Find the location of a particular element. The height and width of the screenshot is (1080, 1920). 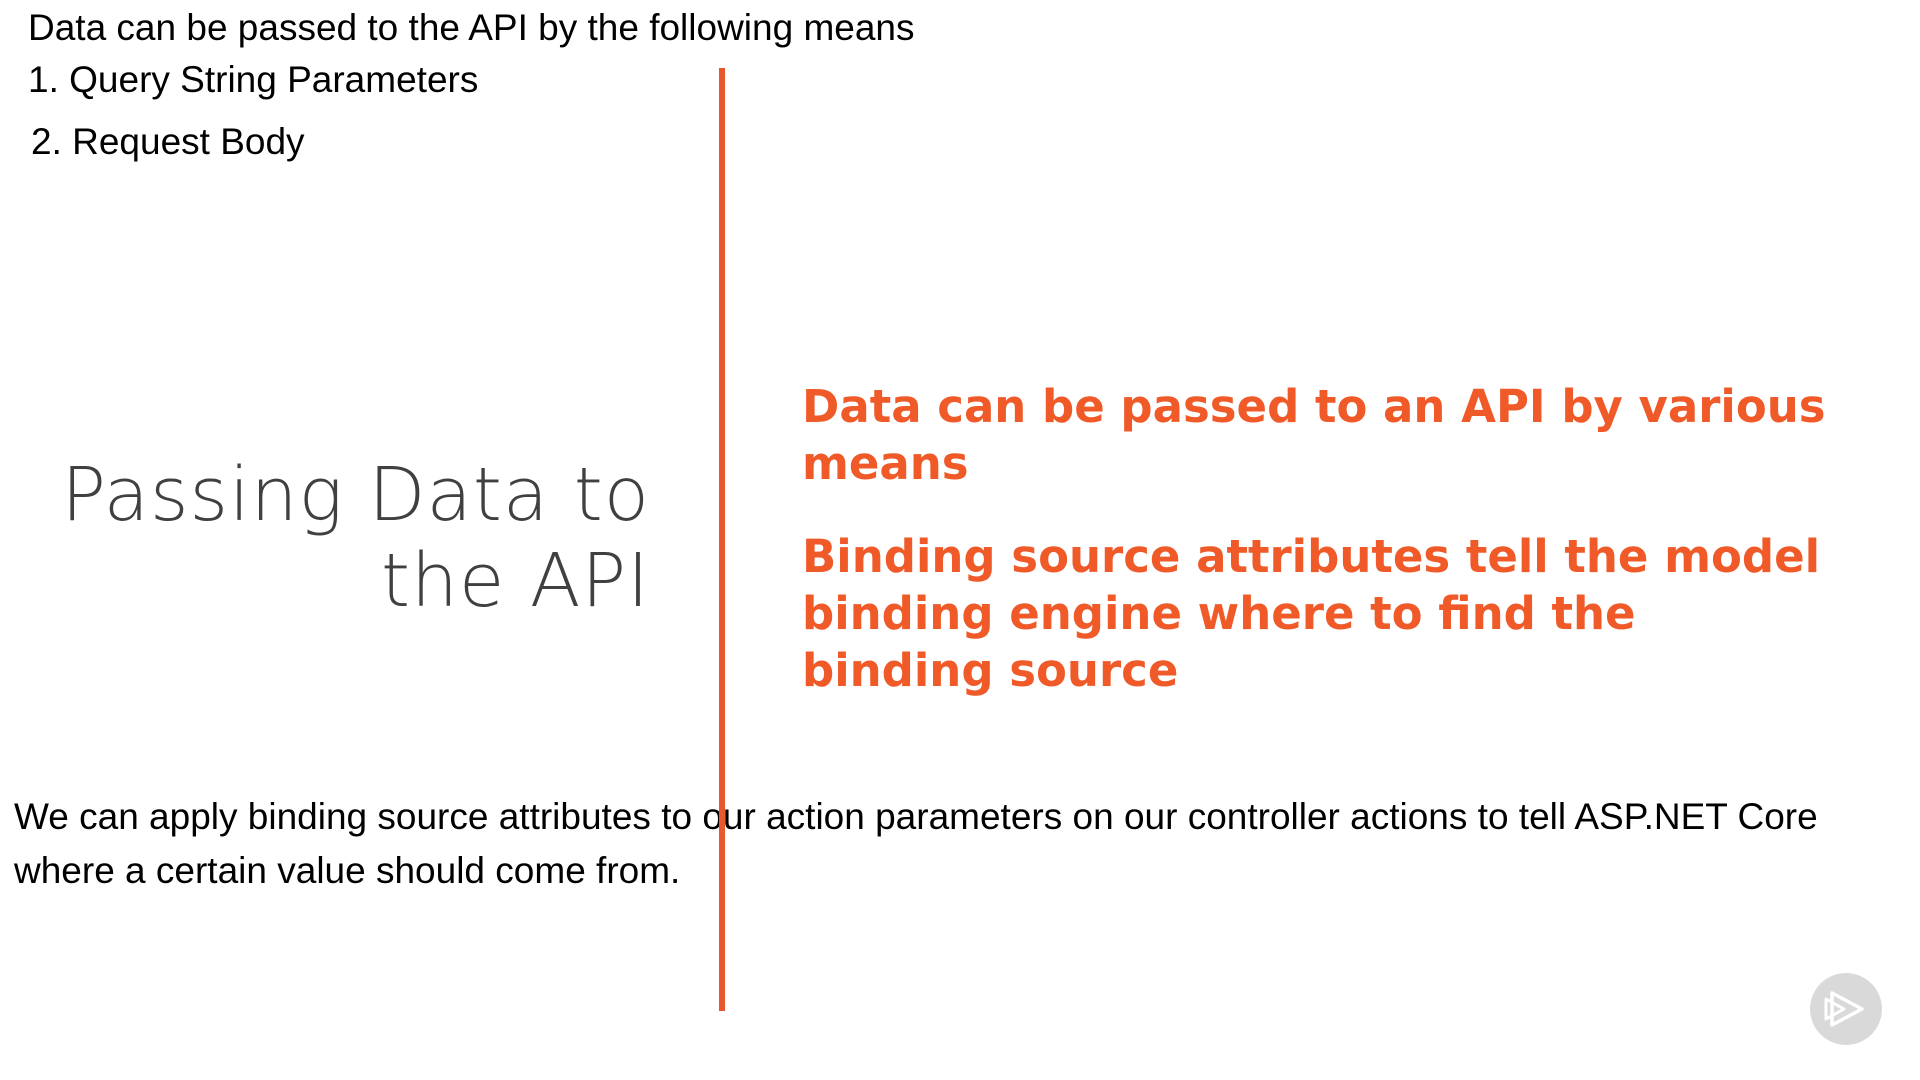

play-logo-badge is located at coordinates (1846, 1009).